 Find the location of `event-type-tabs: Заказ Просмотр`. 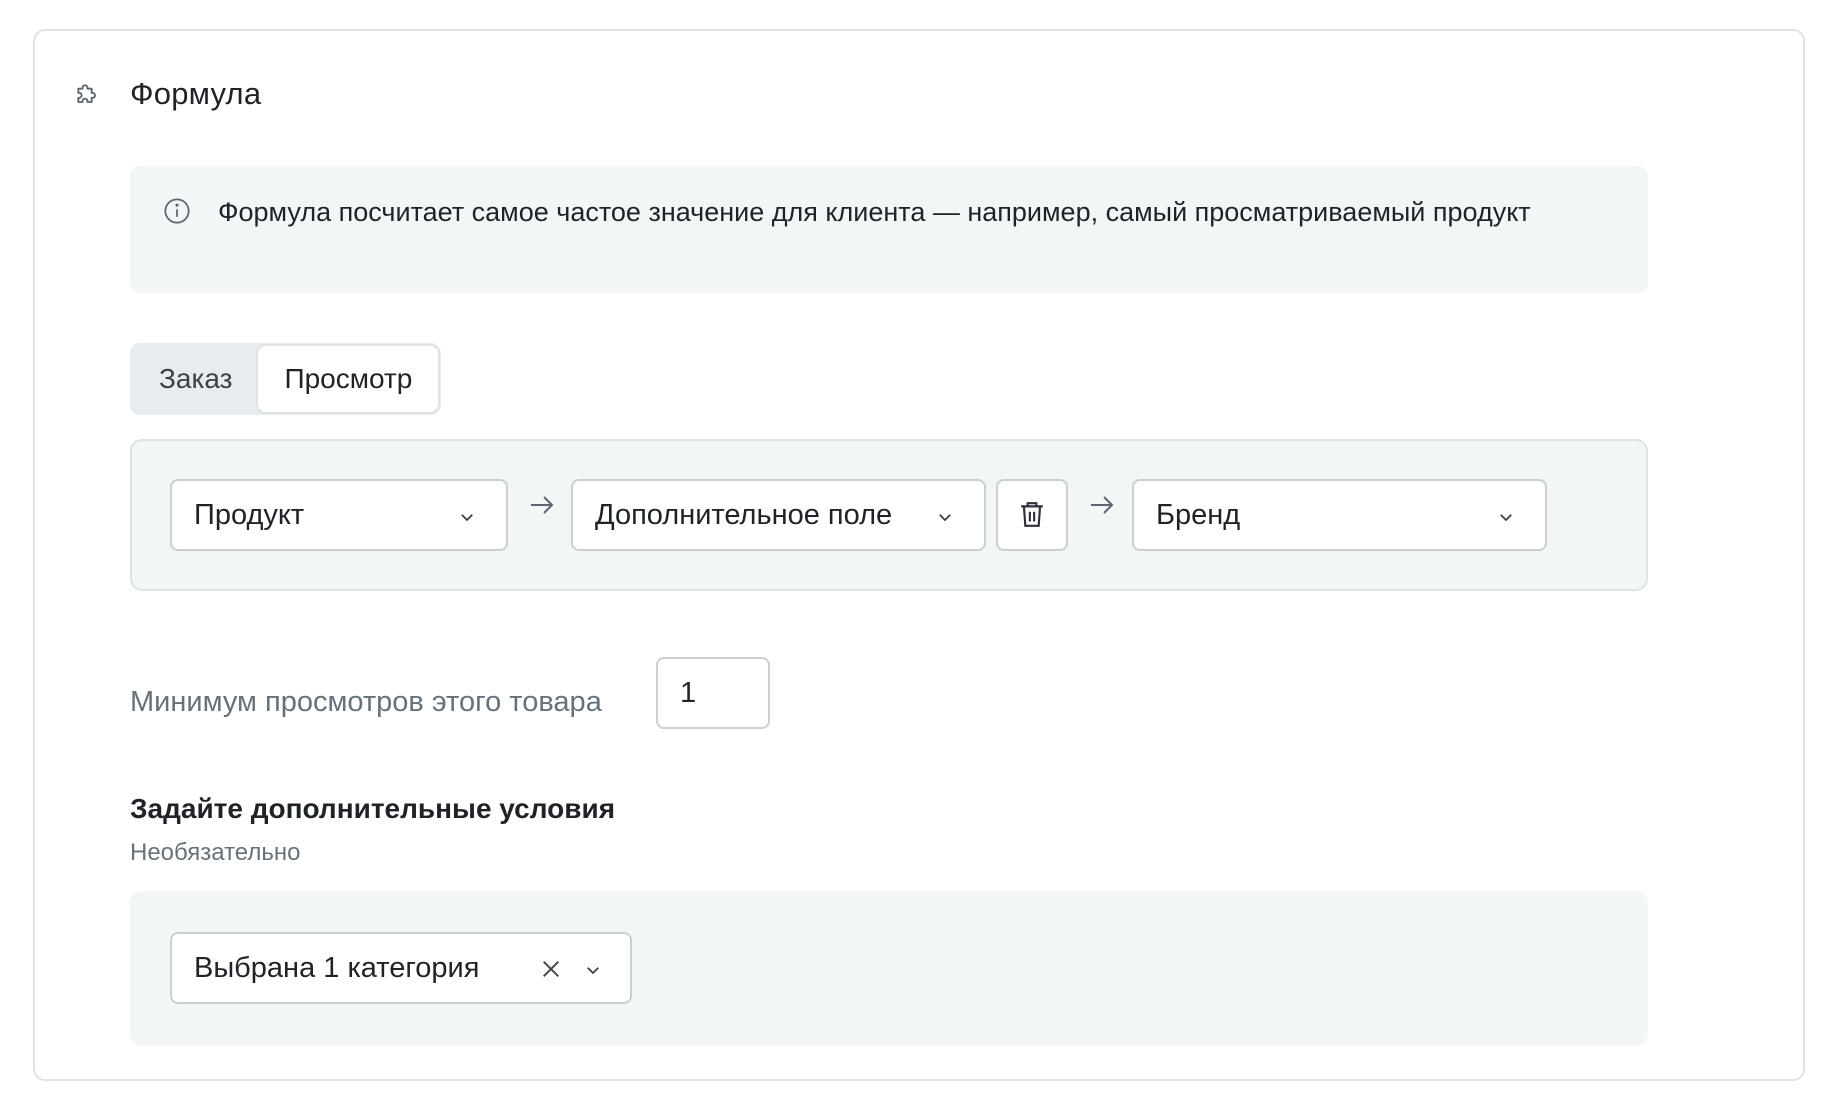

event-type-tabs: Заказ Просмотр is located at coordinates (286, 379).